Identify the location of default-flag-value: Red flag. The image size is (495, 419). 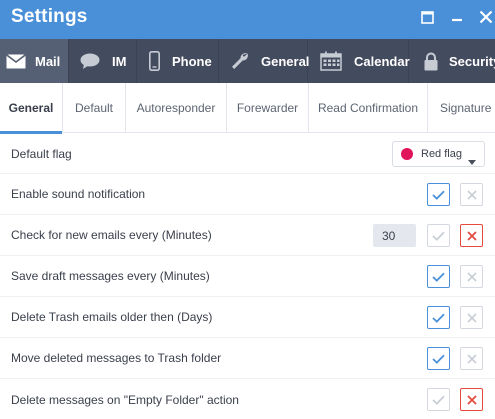
(441, 154).